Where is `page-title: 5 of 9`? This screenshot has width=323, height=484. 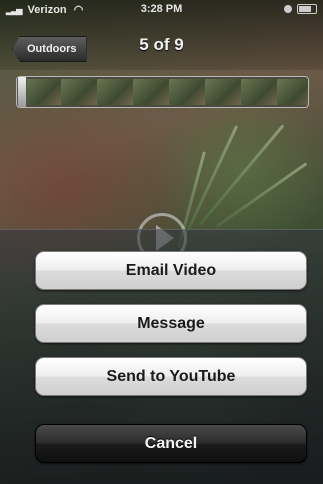
page-title: 5 of 9 is located at coordinates (161, 44).